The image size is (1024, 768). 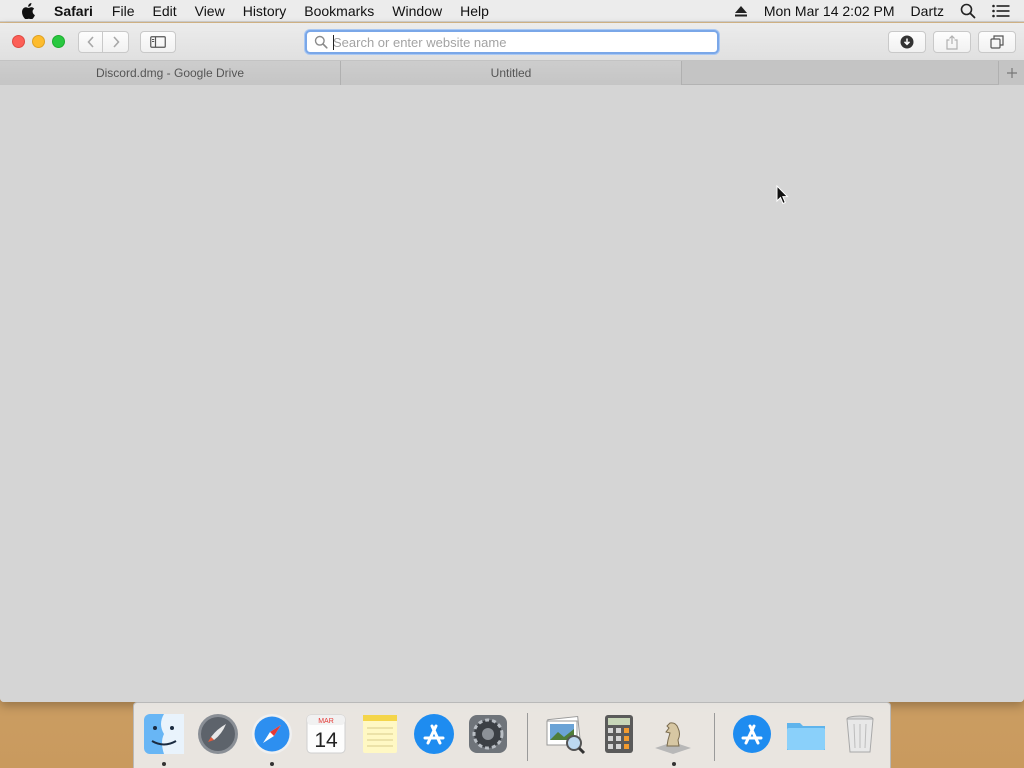 I want to click on dock-app-store-downloads-icon, so click(x=752, y=734).